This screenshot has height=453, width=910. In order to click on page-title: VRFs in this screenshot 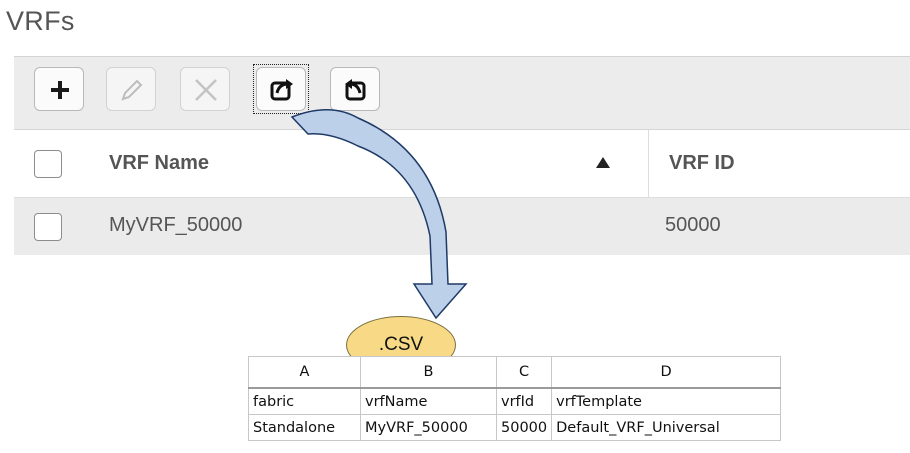, I will do `click(40, 21)`.